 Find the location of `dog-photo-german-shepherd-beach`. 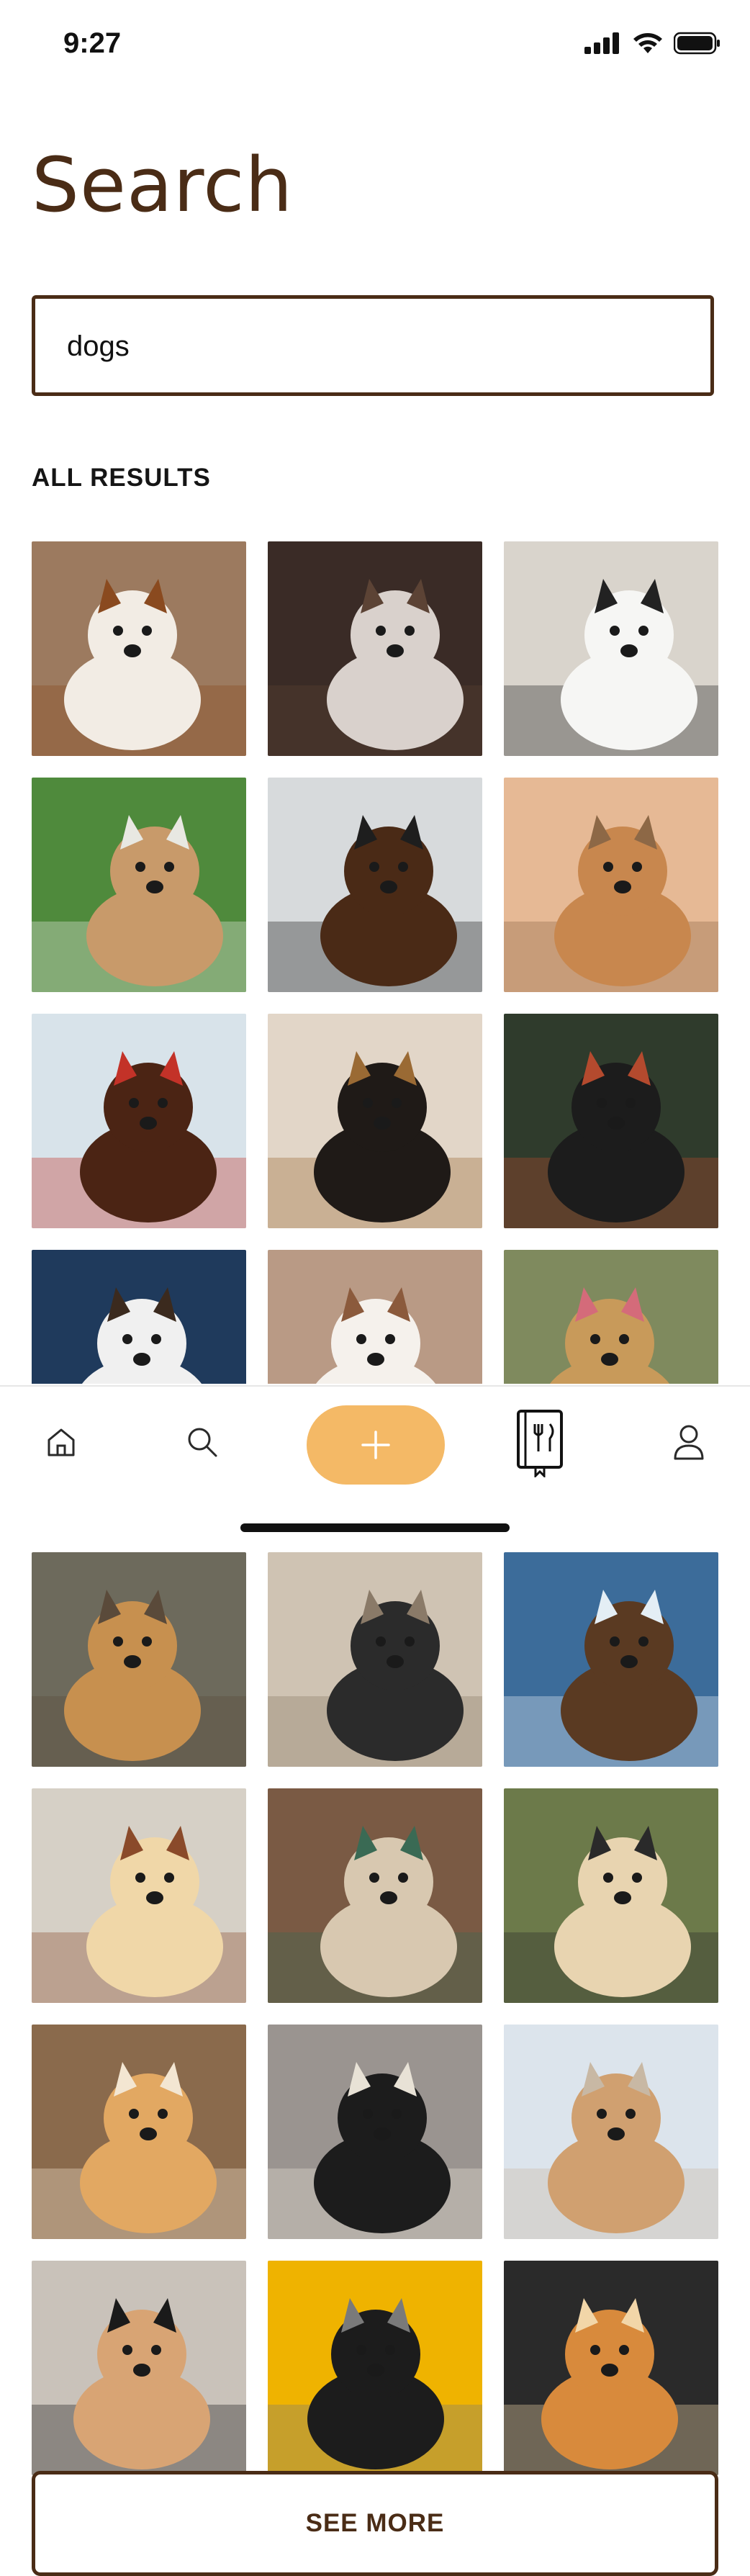

dog-photo-german-shepherd-beach is located at coordinates (375, 1121).